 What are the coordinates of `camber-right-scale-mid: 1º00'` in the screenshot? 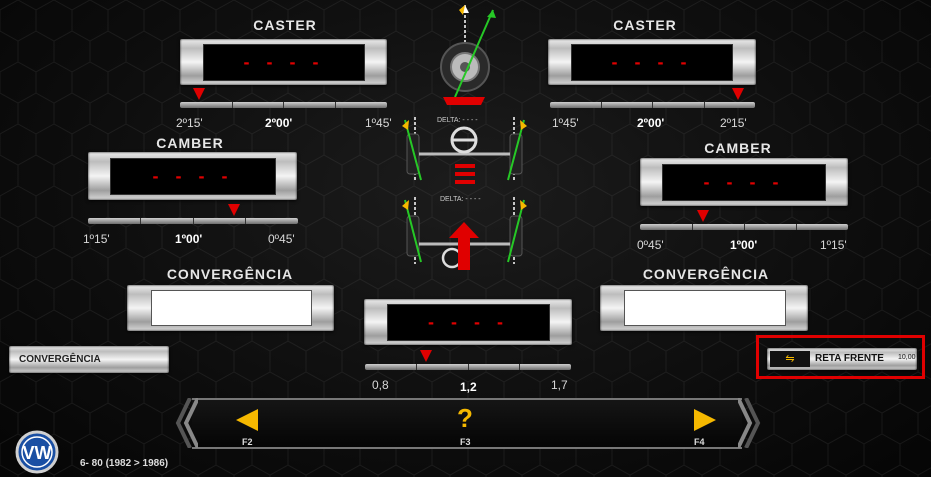 It's located at (744, 245).